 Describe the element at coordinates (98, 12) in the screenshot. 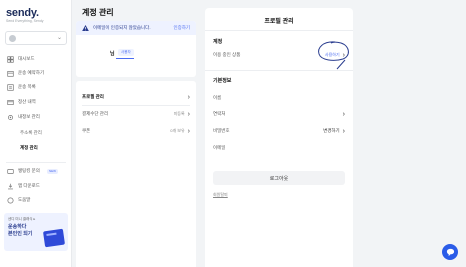

I see `page-title: 계정 관리` at that location.